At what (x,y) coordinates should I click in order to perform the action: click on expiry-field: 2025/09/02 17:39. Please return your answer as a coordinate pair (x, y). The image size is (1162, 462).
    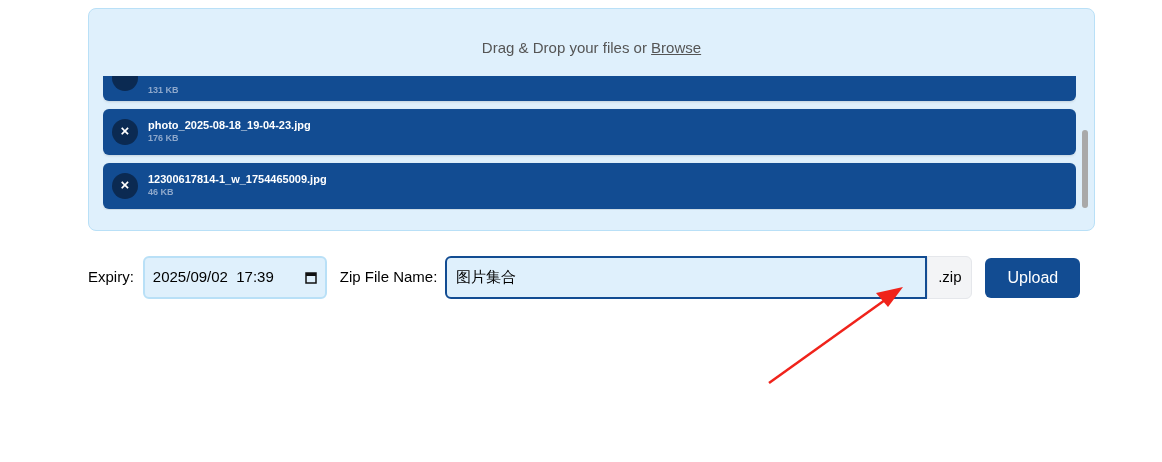
    Looking at the image, I should click on (234, 277).